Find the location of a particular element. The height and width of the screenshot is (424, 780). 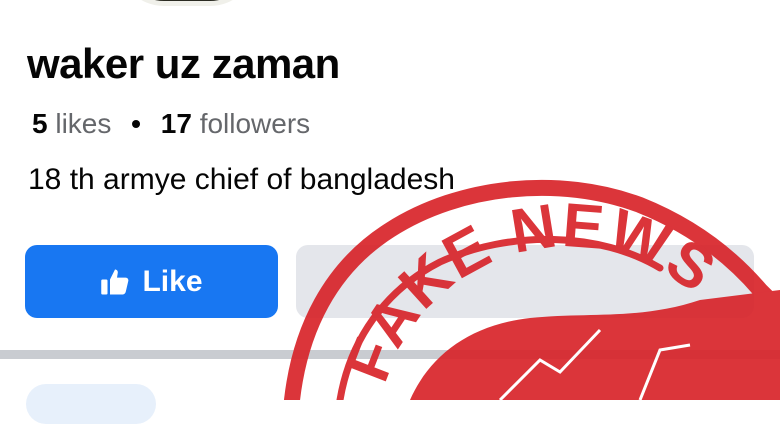

followers-label: followers is located at coordinates (255, 123).